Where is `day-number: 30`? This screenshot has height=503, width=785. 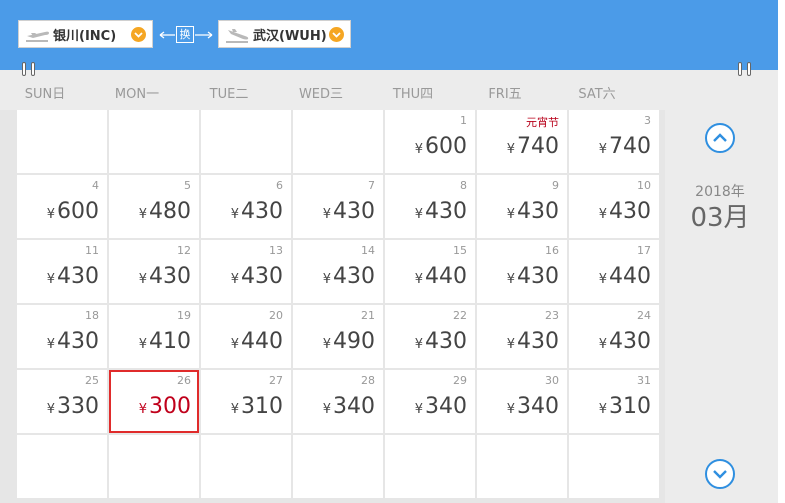 day-number: 30 is located at coordinates (552, 380).